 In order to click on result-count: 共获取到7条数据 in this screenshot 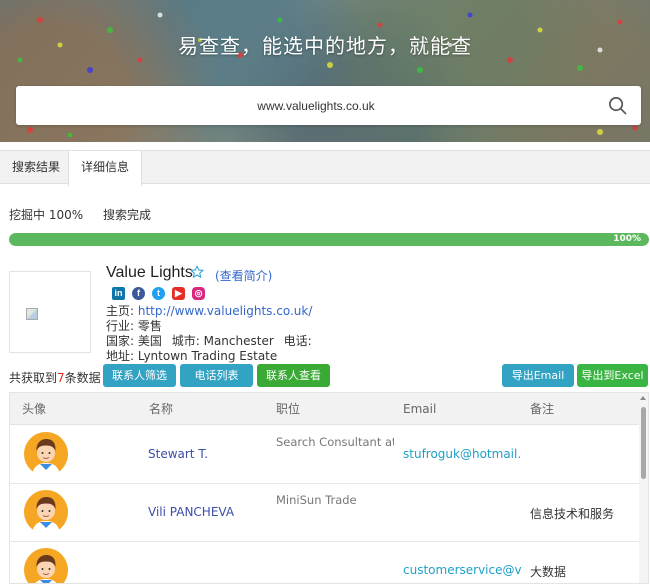, I will do `click(55, 377)`.